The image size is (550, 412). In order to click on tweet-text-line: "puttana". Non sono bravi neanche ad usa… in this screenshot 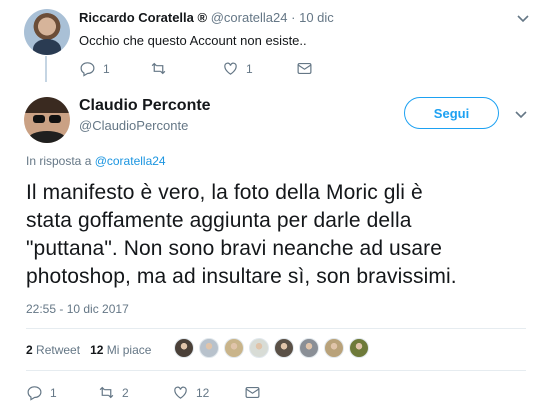, I will do `click(234, 248)`.